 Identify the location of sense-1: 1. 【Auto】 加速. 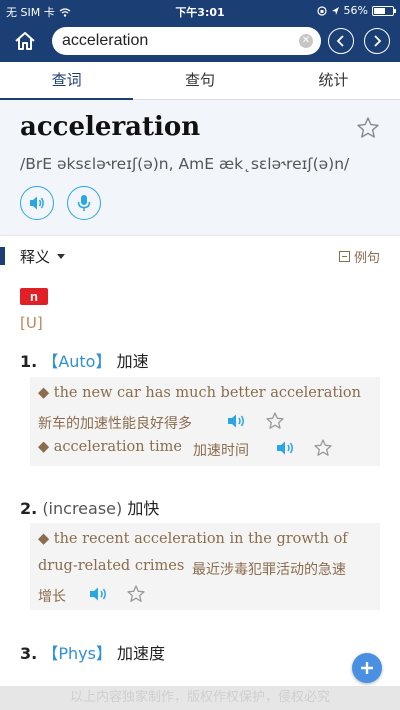
(84, 360).